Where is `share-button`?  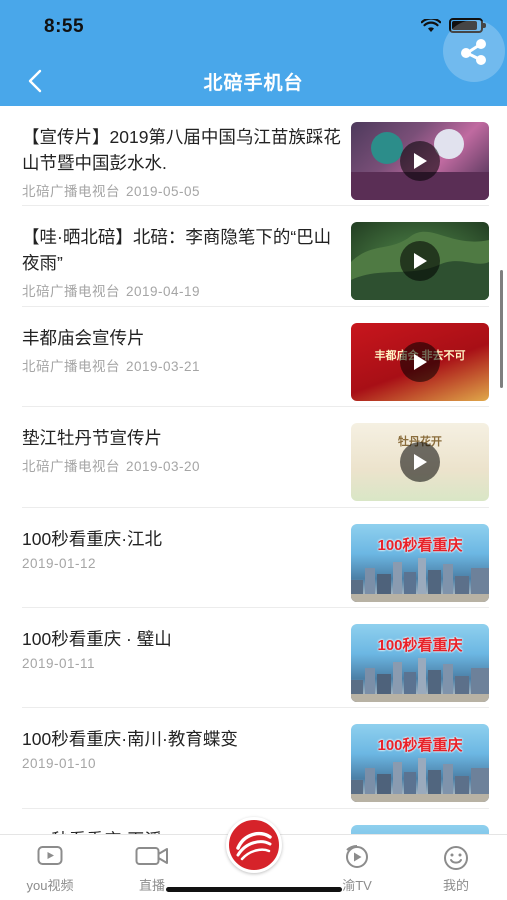 share-button is located at coordinates (474, 51).